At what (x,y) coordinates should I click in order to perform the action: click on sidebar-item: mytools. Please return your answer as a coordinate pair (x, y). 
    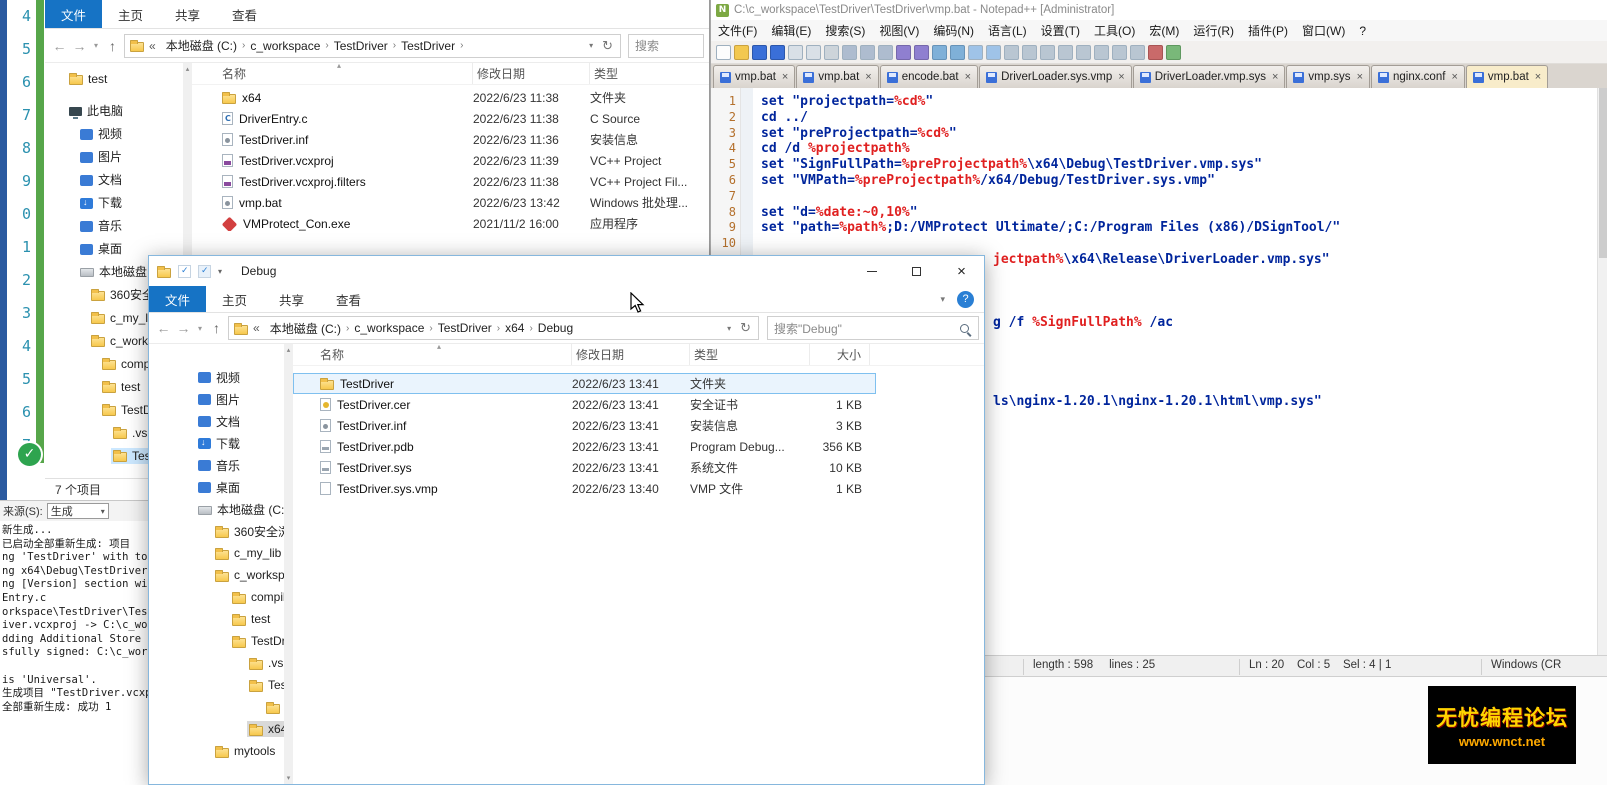
    Looking at the image, I should click on (216, 751).